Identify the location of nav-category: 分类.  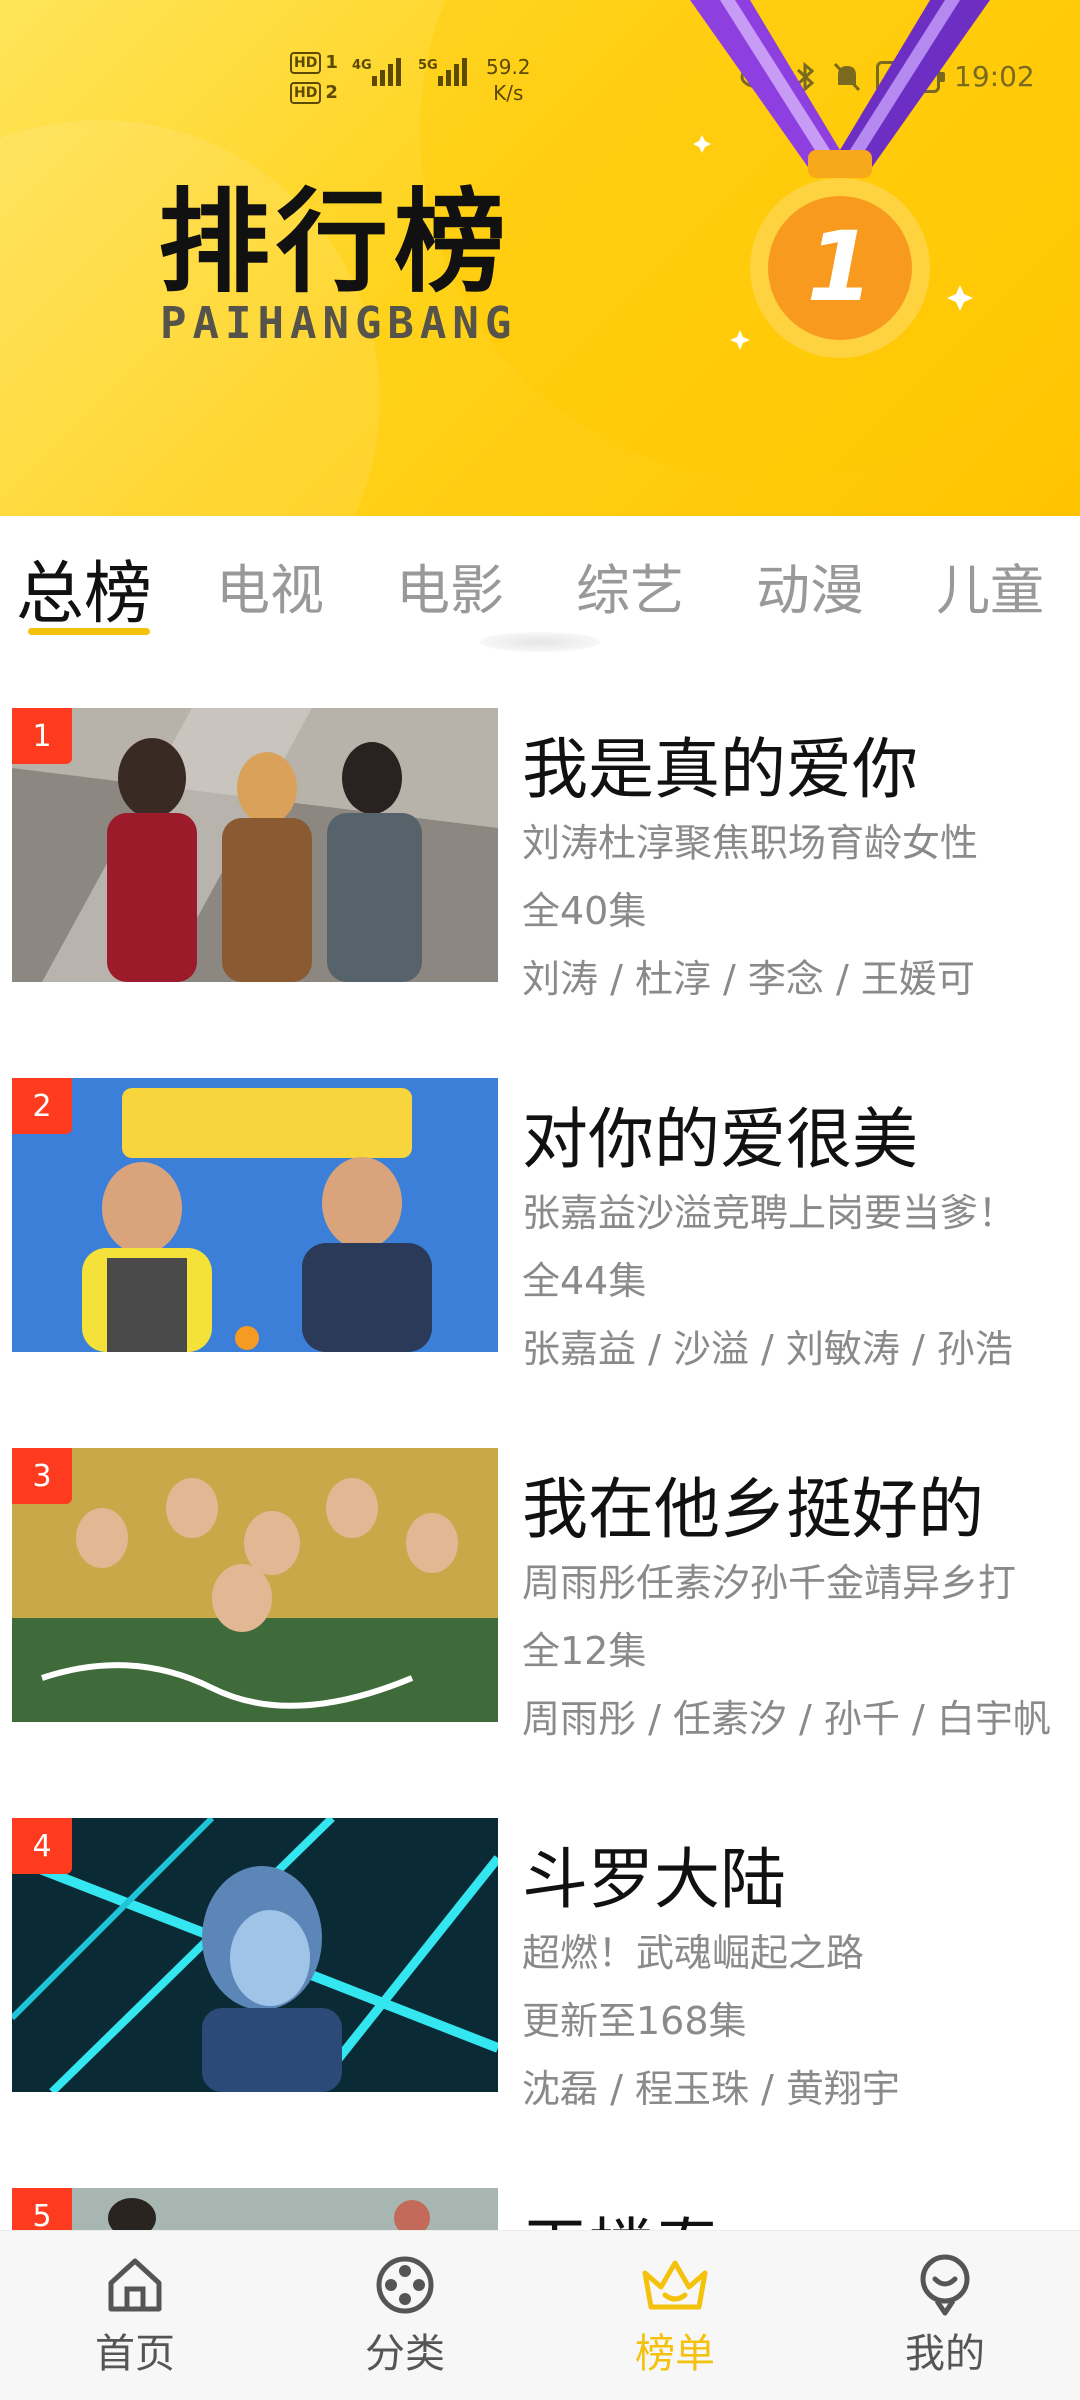
(405, 2315).